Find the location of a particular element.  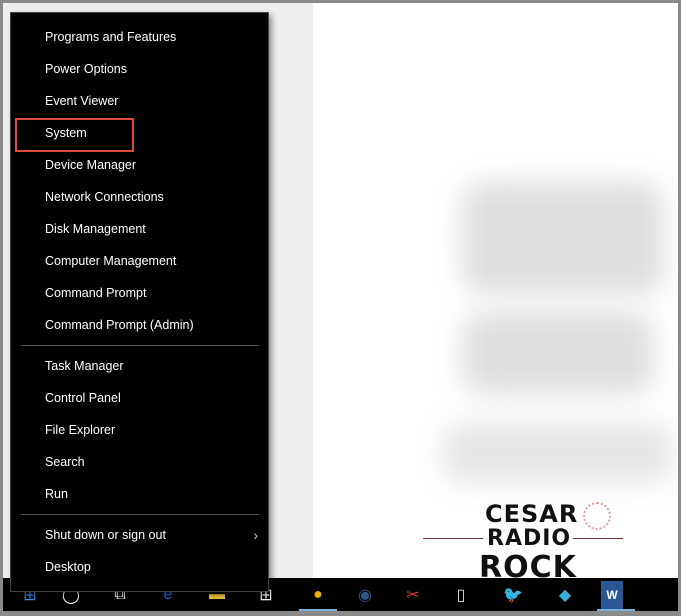

menu-item-computer-management: Computer Management is located at coordinates (139, 261).